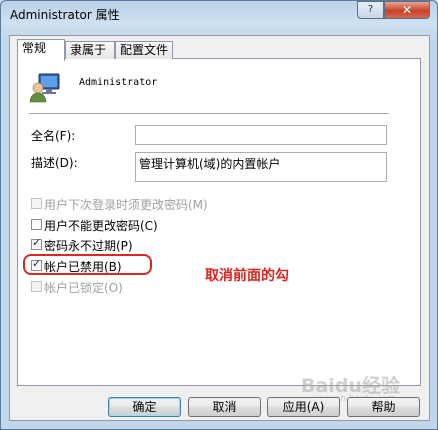 This screenshot has width=438, height=430. I want to click on cancel-button: 取消, so click(224, 407).